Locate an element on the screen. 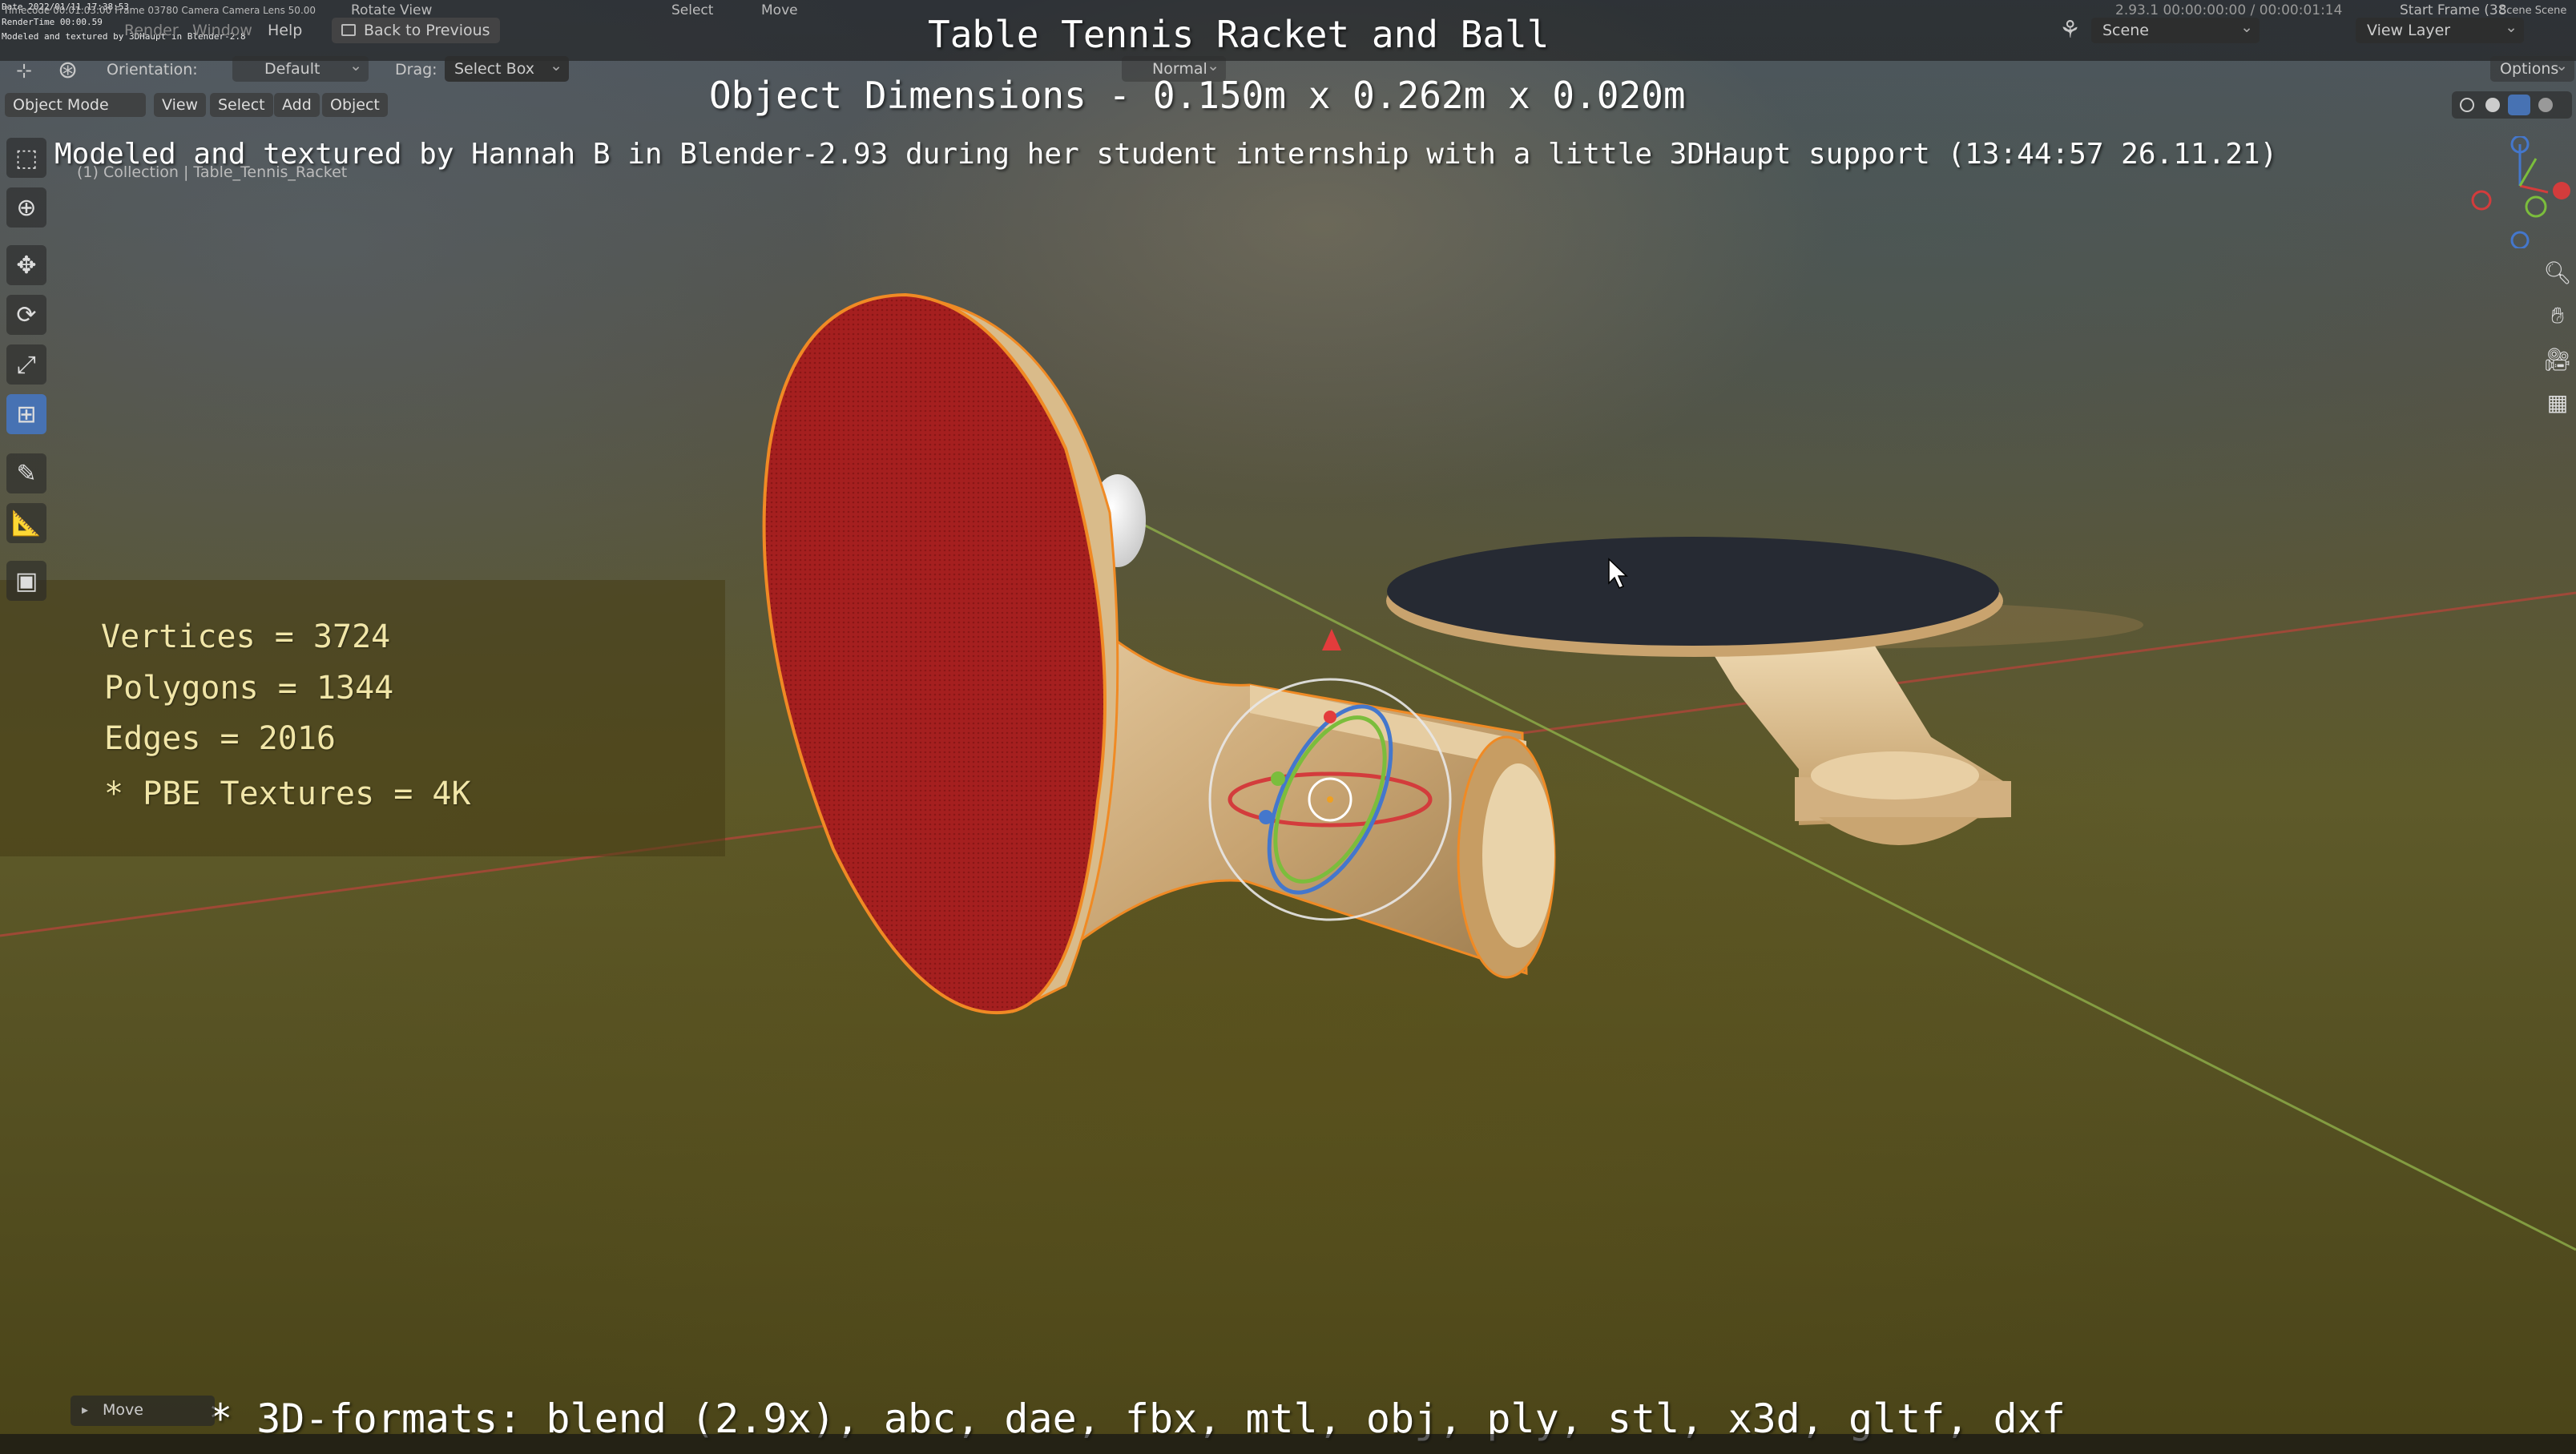 This screenshot has height=1454, width=2576. stamp-render-time: RenderTime 00:00.59 is located at coordinates (52, 22).